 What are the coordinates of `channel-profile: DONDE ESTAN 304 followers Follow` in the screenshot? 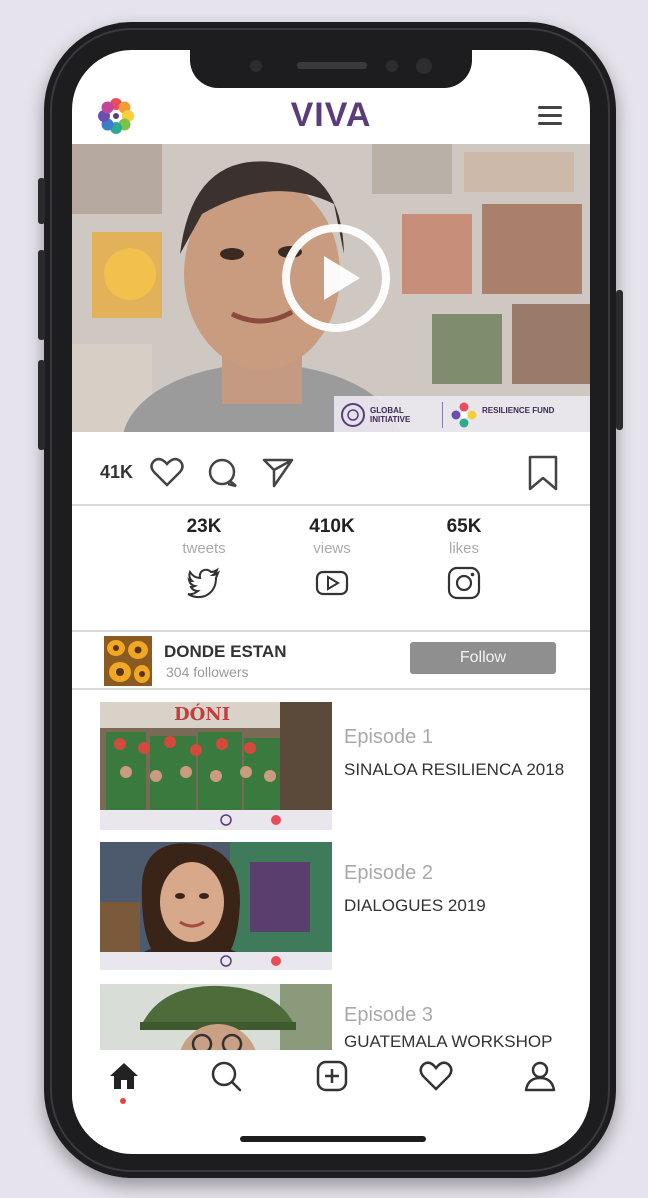 It's located at (331, 659).